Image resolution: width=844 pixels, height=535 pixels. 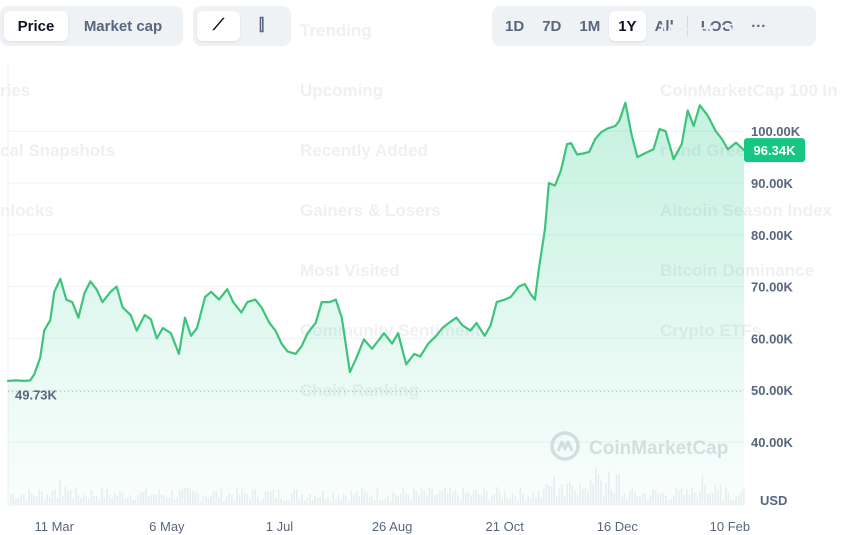 I want to click on x-tick-label: 10 Feb, so click(x=730, y=526).